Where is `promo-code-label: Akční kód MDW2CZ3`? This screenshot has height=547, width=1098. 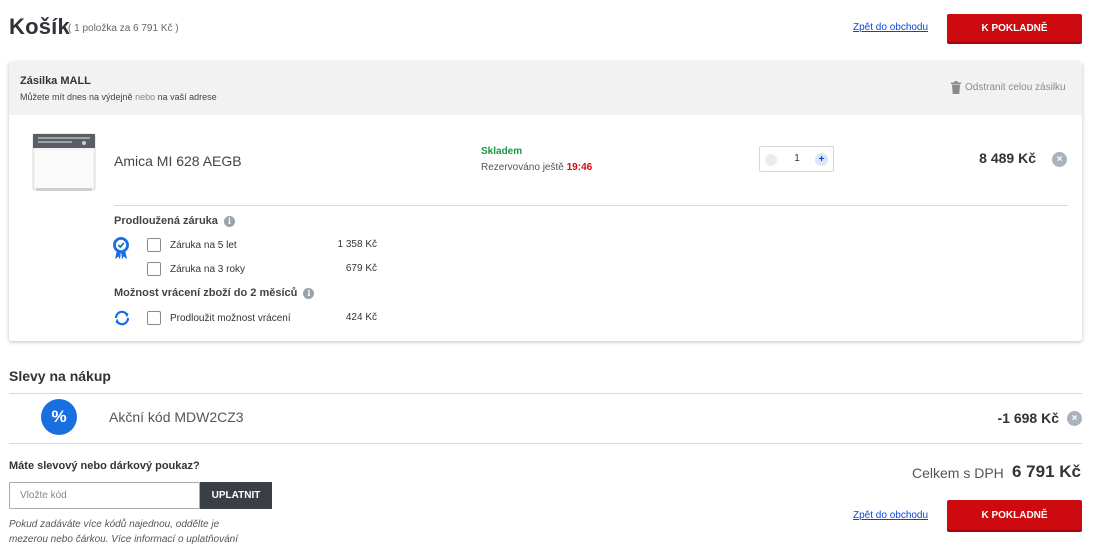
promo-code-label: Akční kód MDW2CZ3 is located at coordinates (176, 417).